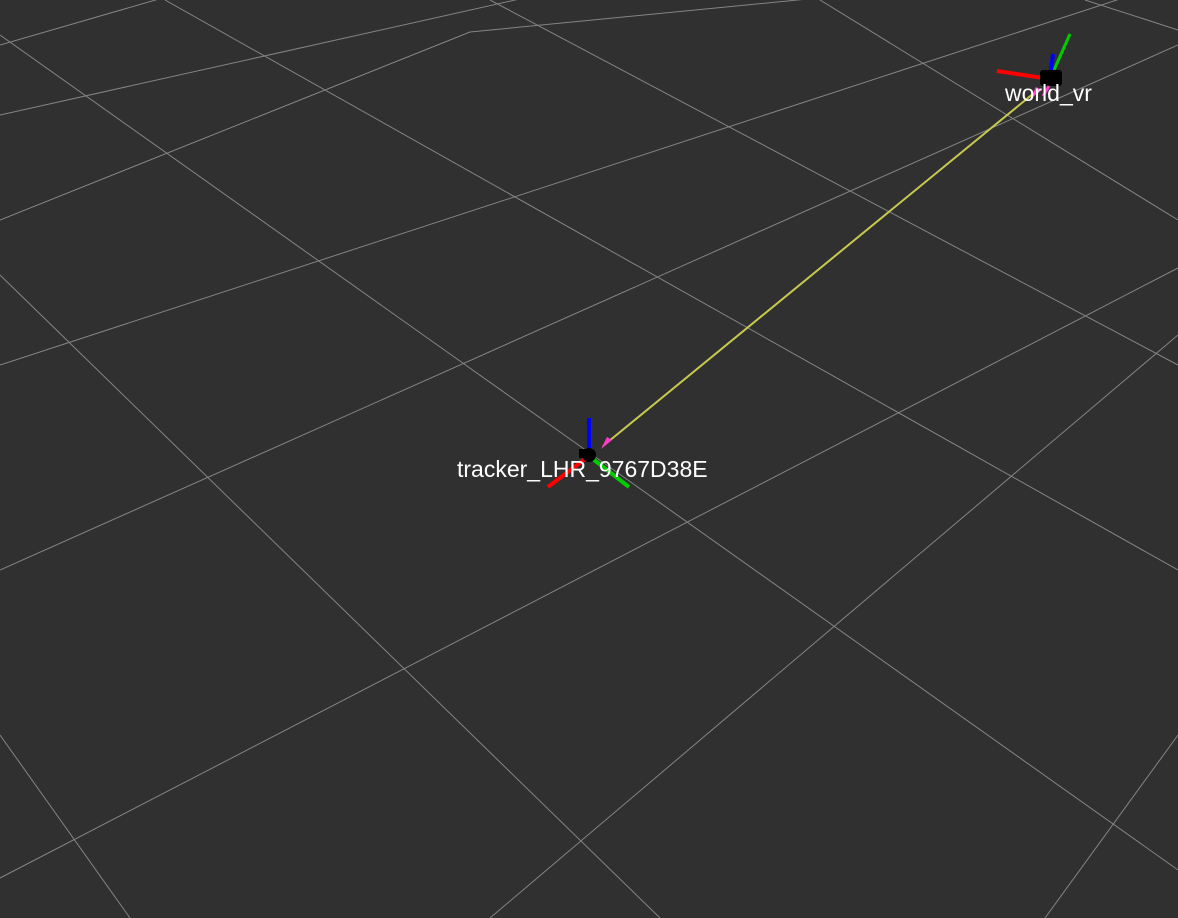 This screenshot has width=1178, height=918. Describe the element at coordinates (1048, 93) in the screenshot. I see `world-frame-label: world_vr` at that location.